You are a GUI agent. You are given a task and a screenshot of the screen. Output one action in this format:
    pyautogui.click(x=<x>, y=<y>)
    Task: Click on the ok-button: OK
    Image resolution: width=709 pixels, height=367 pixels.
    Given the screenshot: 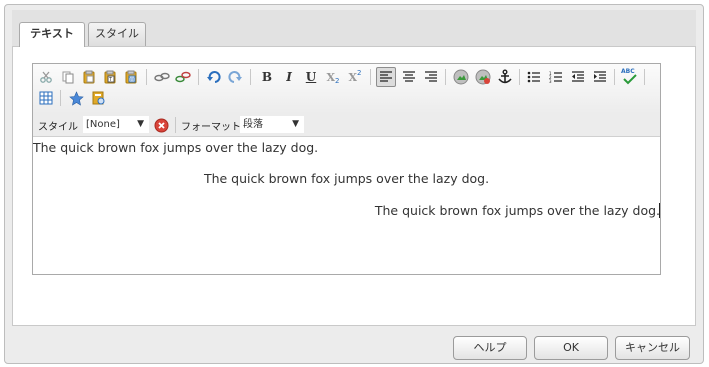 What is the action you would take?
    pyautogui.click(x=571, y=348)
    